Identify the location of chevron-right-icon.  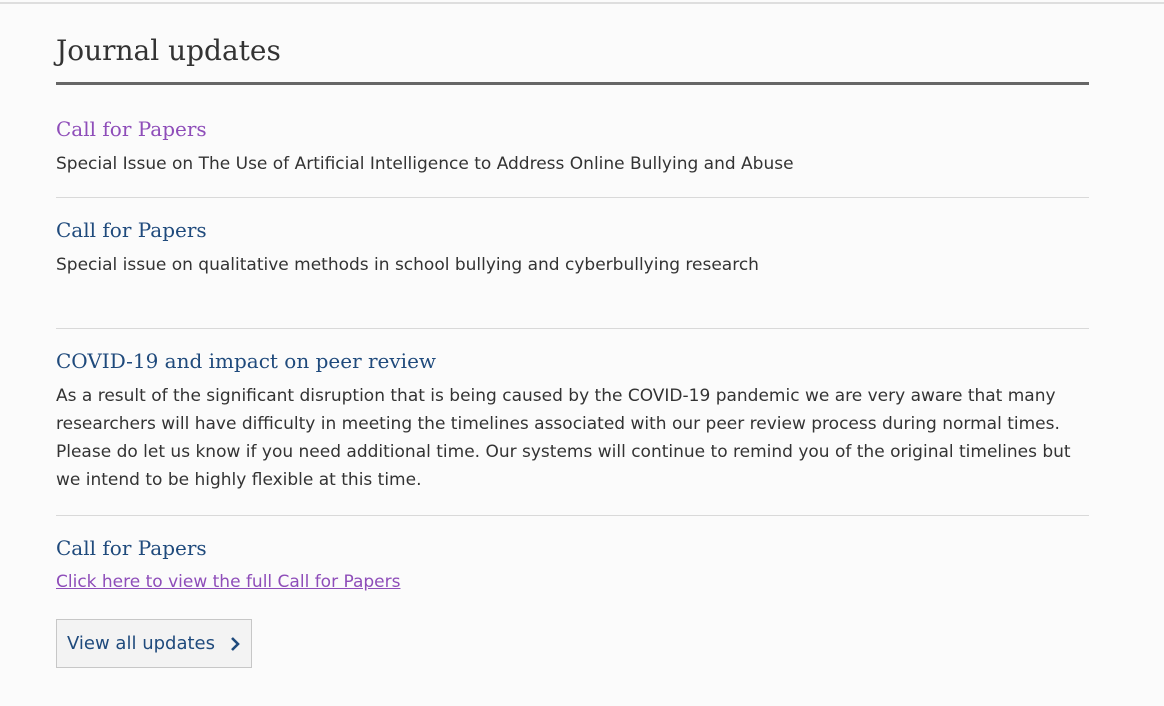
(235, 644).